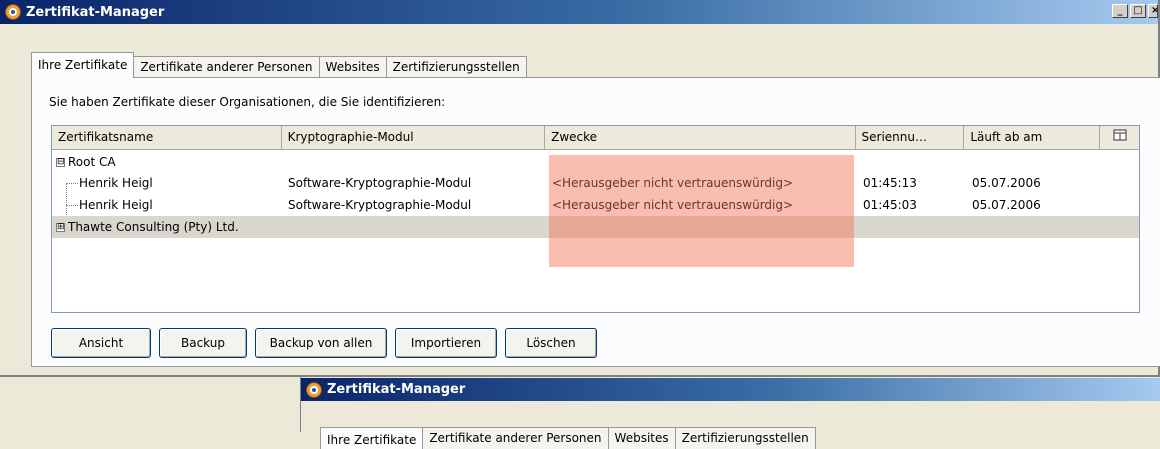 The height and width of the screenshot is (449, 1160). Describe the element at coordinates (700, 138) in the screenshot. I see `column-header-purpose: Zwecke` at that location.